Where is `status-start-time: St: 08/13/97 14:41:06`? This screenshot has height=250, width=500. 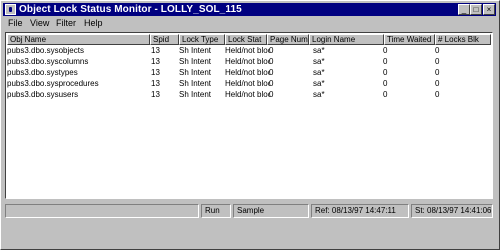 status-start-time: St: 08/13/97 14:41:06 is located at coordinates (452, 211).